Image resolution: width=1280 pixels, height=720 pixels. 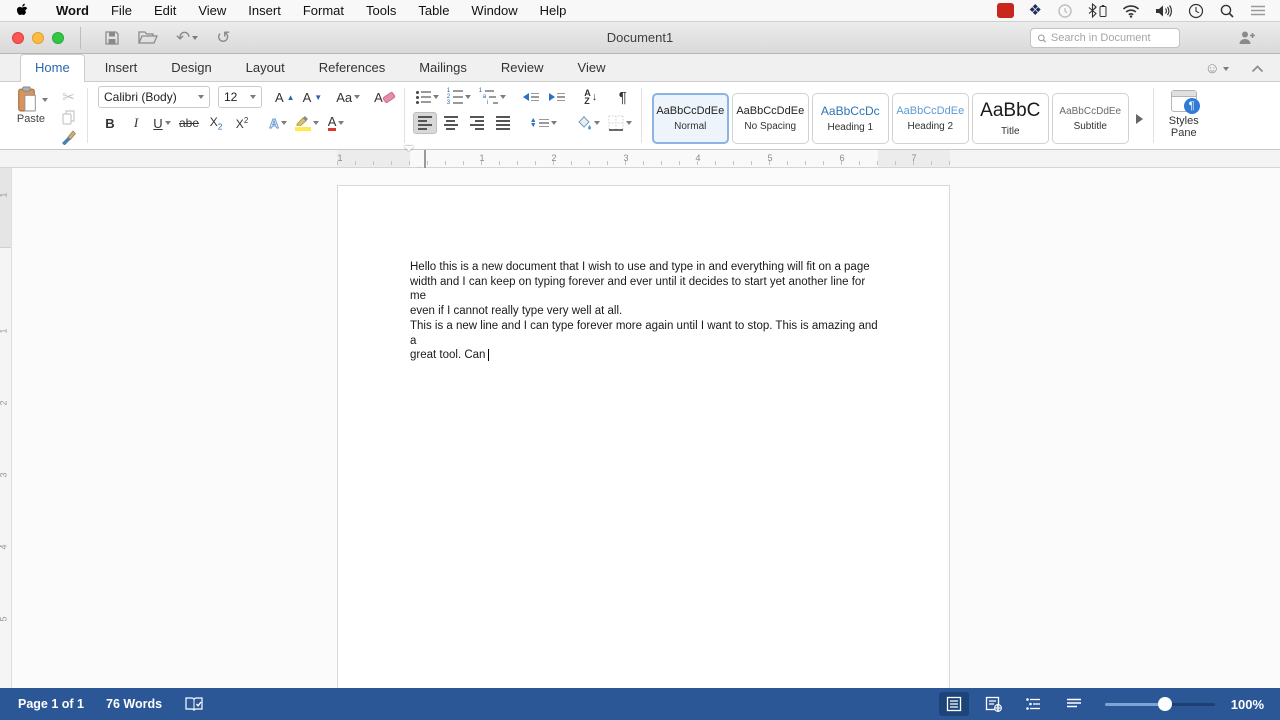 What do you see at coordinates (265, 68) in the screenshot?
I see `tab-layout: Layout` at bounding box center [265, 68].